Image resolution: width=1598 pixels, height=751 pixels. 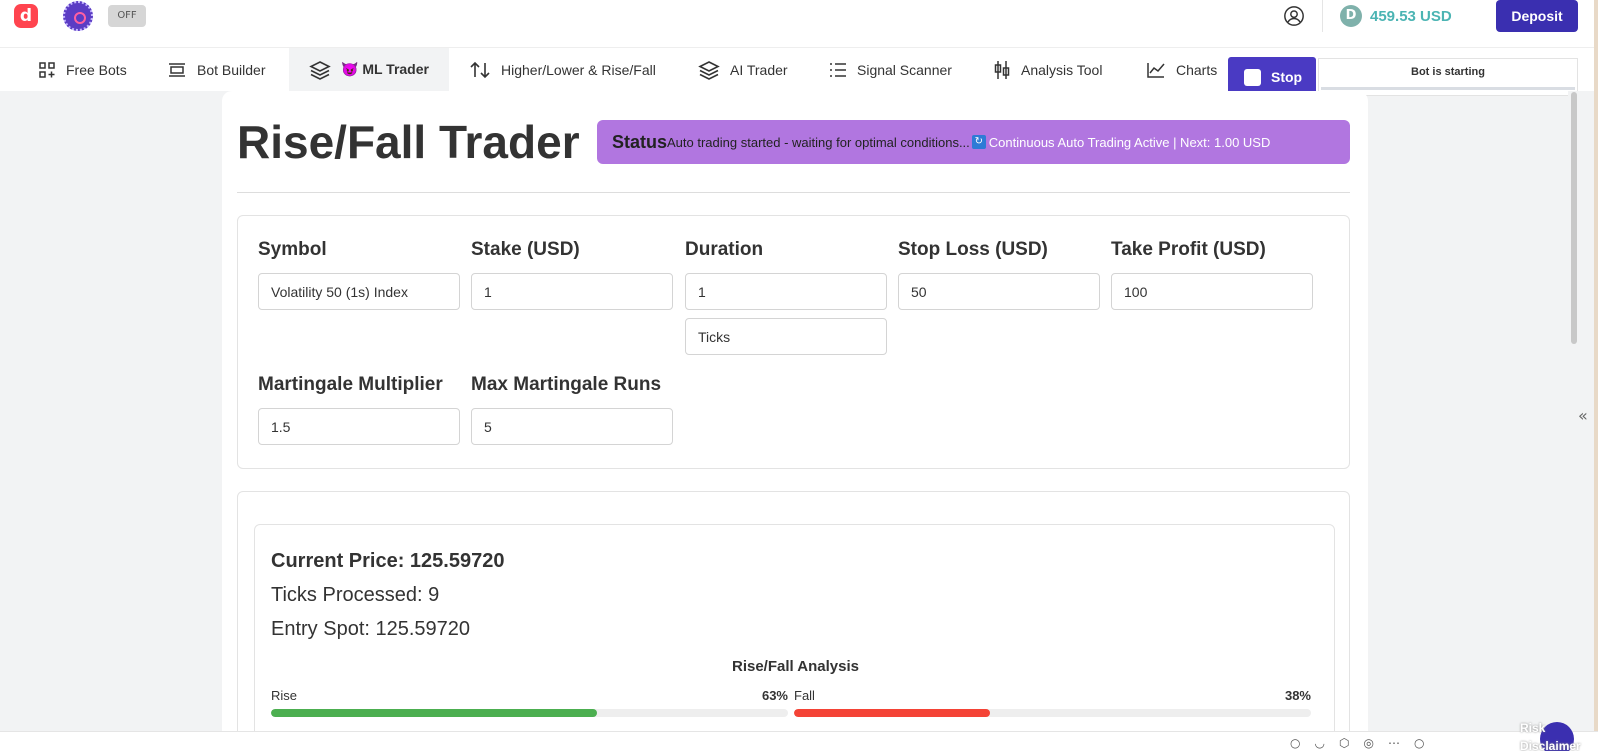 I want to click on swap-vertical-icon, so click(x=480, y=69).